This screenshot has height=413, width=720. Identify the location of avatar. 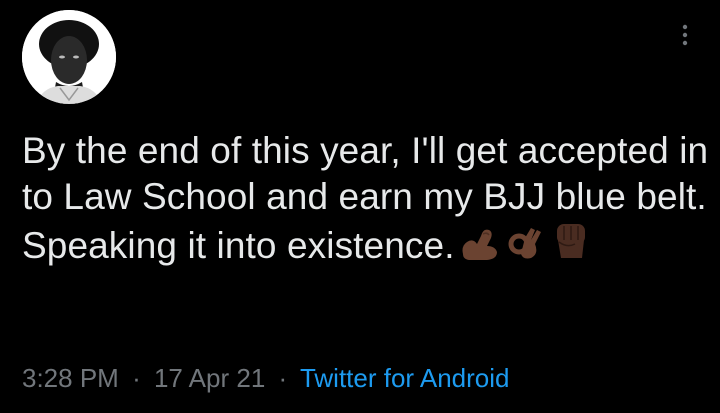
(69, 57).